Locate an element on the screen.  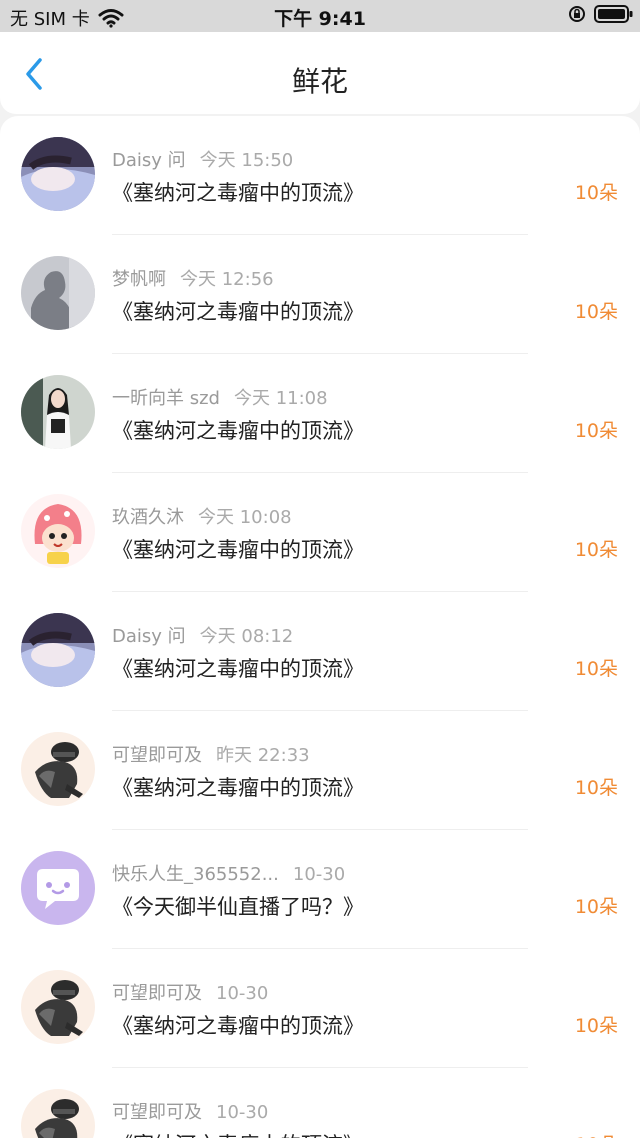
list-item: 玖酒久沐 今天 10:08 《塞纳河之毒瘤中的顶流》 10朵 is located at coordinates (320, 532).